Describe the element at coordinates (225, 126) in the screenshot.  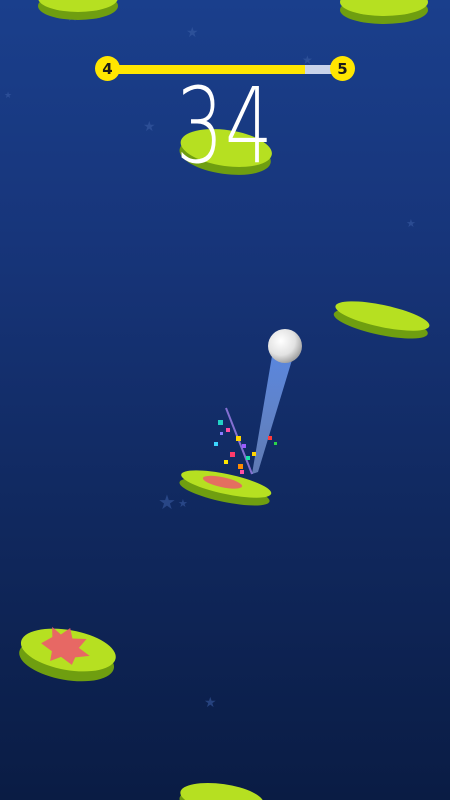
I see `score-counter: 34` at that location.